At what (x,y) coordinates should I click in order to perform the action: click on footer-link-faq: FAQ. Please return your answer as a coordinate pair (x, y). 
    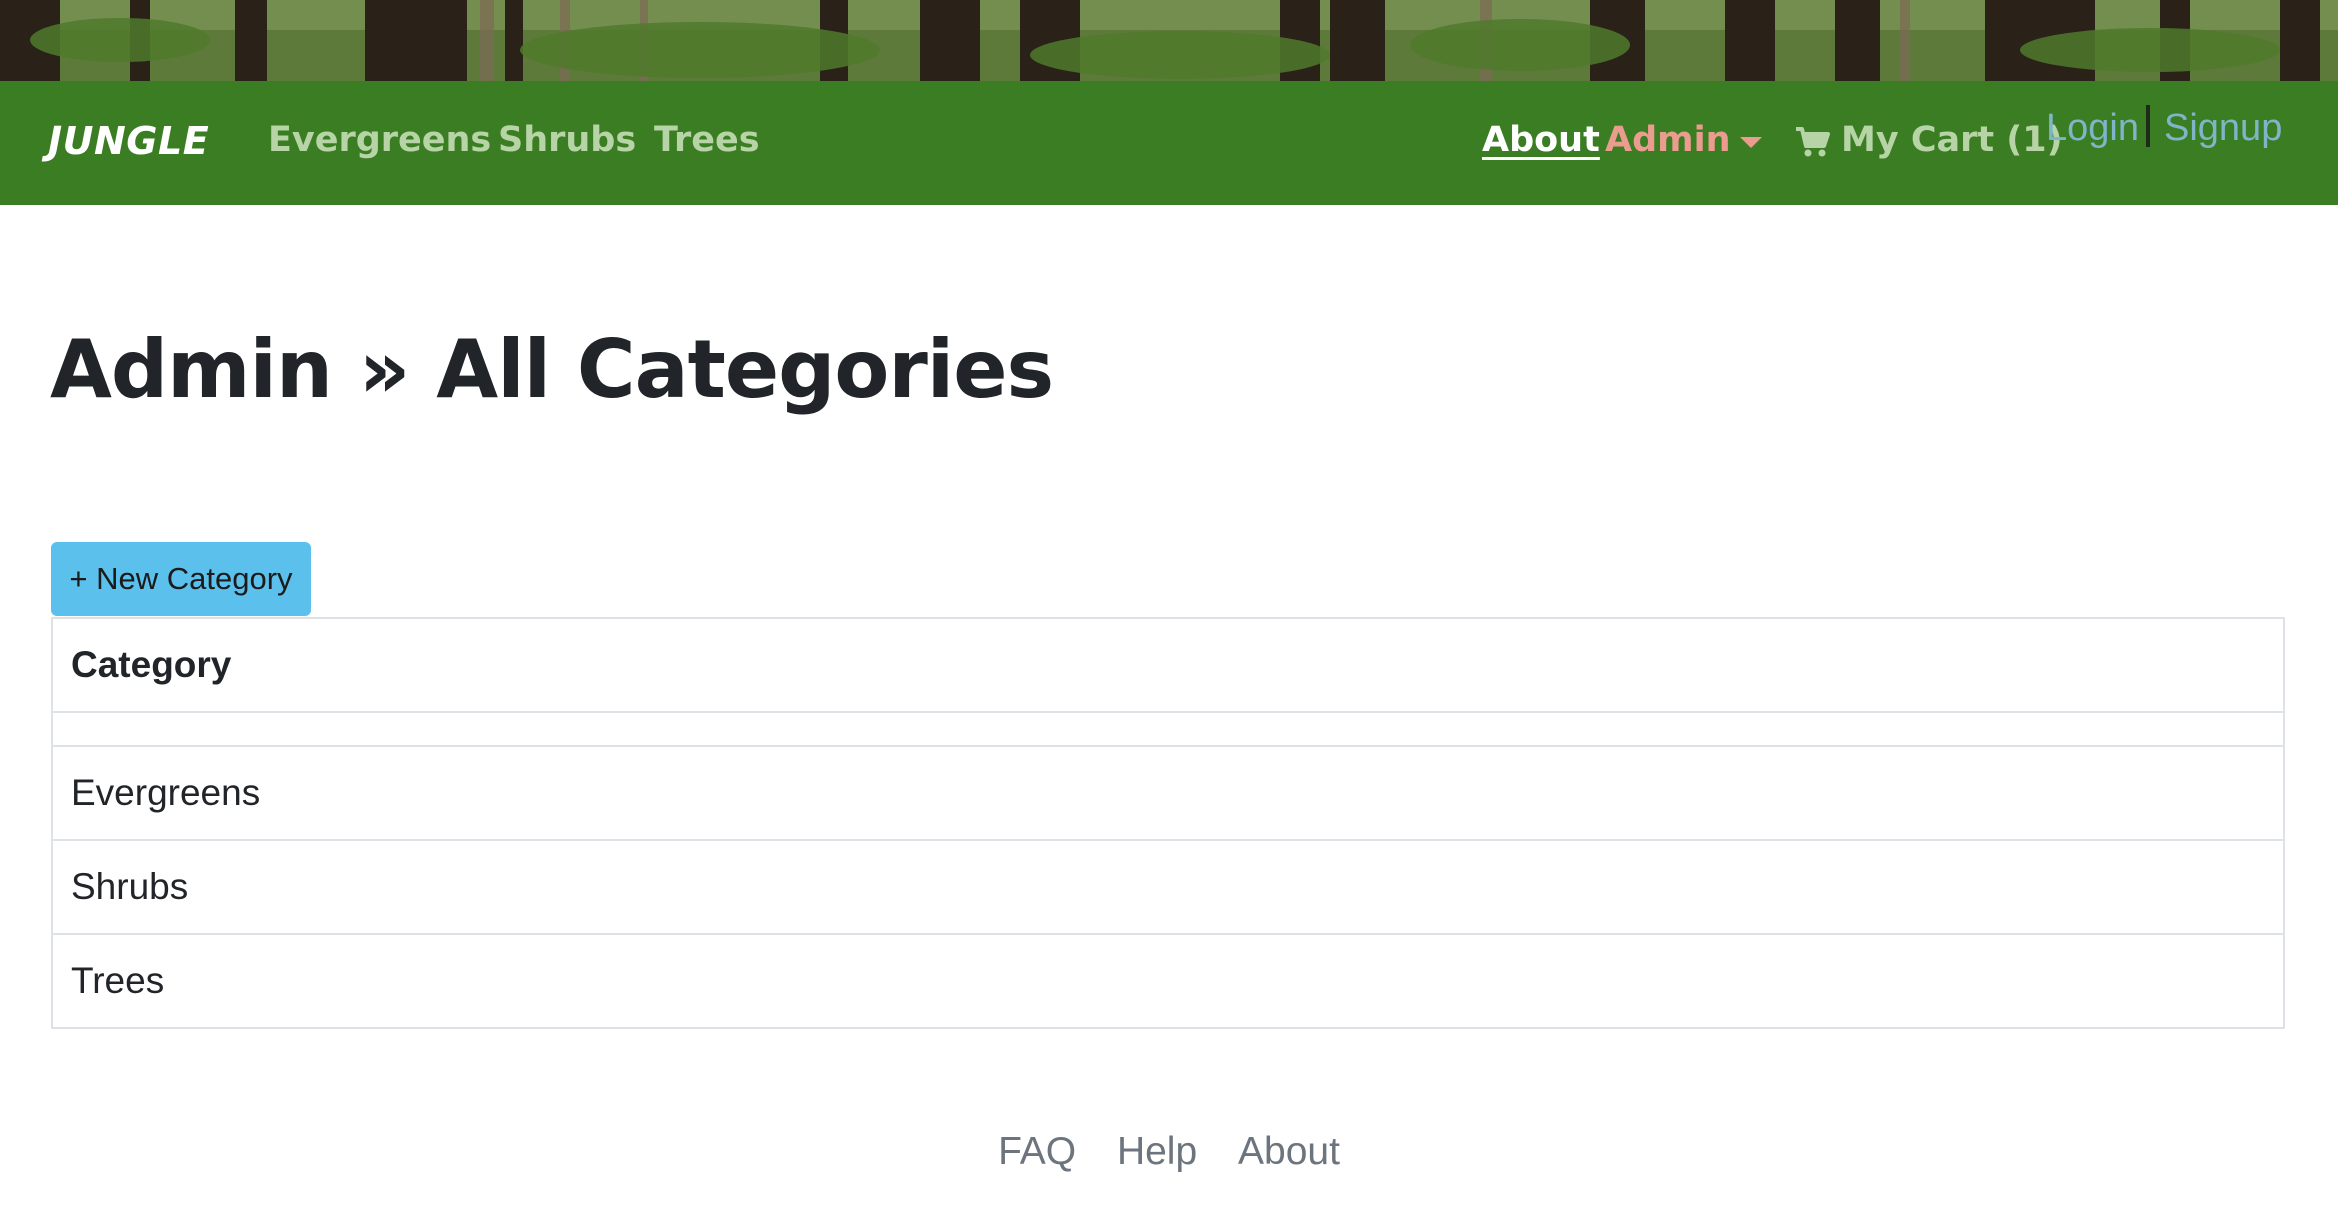
    Looking at the image, I should click on (1037, 1151).